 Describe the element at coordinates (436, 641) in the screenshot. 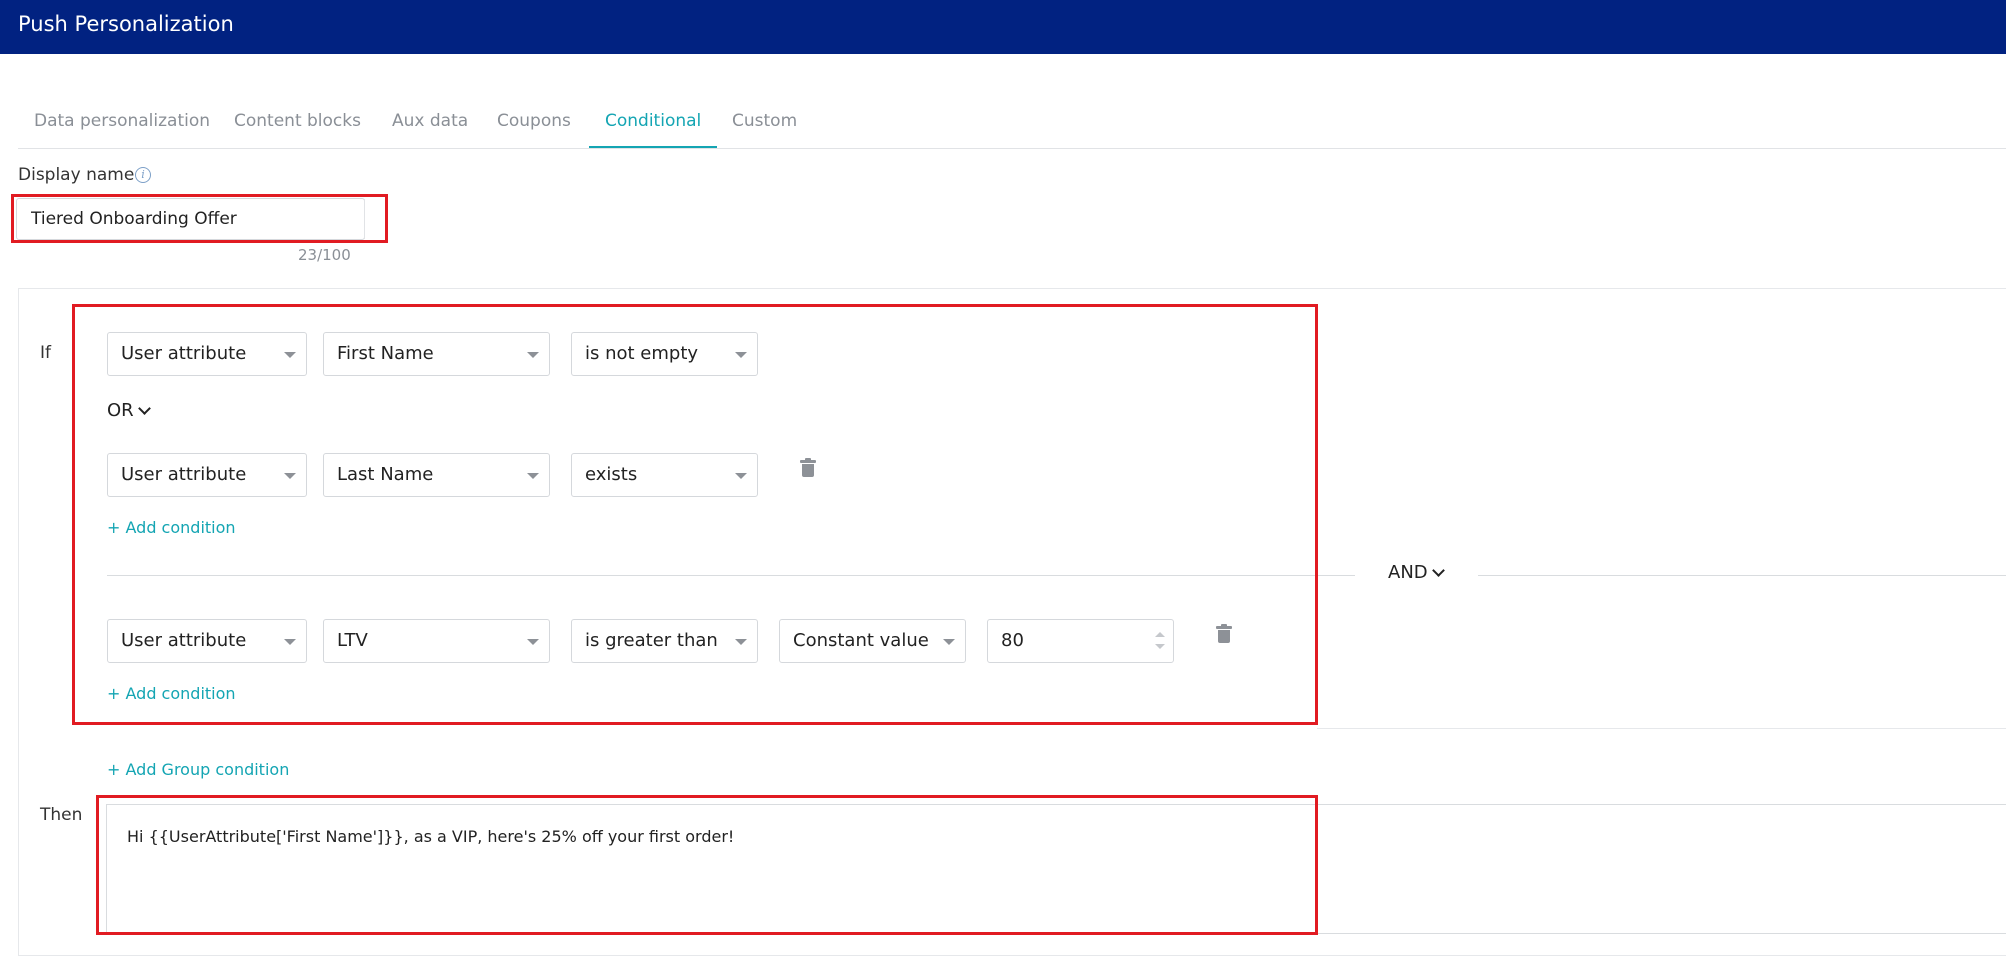

I see `attribute-select: LTV` at that location.